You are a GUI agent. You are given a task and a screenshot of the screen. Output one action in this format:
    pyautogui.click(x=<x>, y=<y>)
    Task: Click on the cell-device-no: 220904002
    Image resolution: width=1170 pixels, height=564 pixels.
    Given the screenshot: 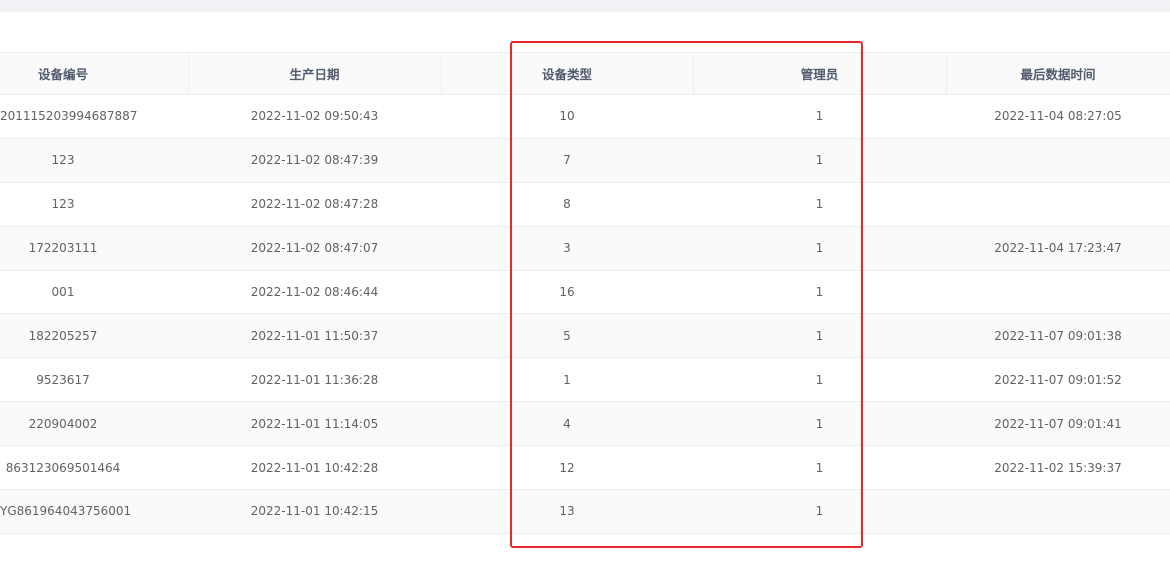 What is the action you would take?
    pyautogui.click(x=63, y=423)
    